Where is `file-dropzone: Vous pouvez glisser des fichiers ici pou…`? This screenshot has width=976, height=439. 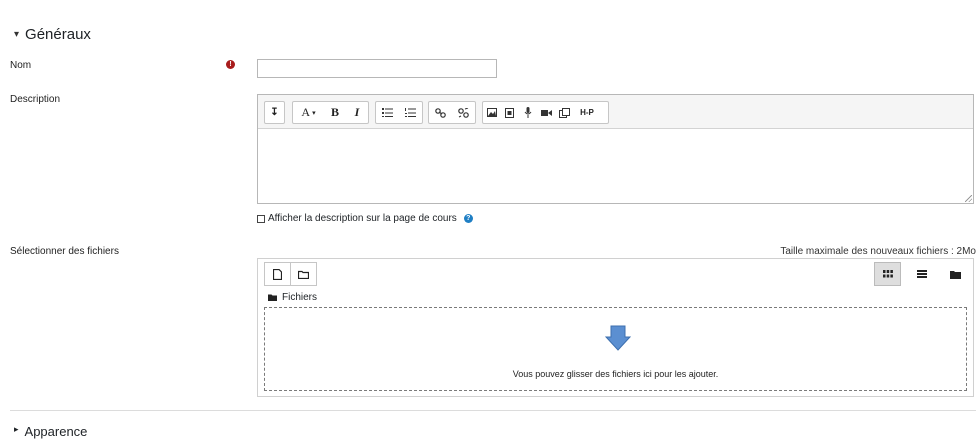
file-dropzone: Vous pouvez glisser des fichiers ici pou… is located at coordinates (615, 349).